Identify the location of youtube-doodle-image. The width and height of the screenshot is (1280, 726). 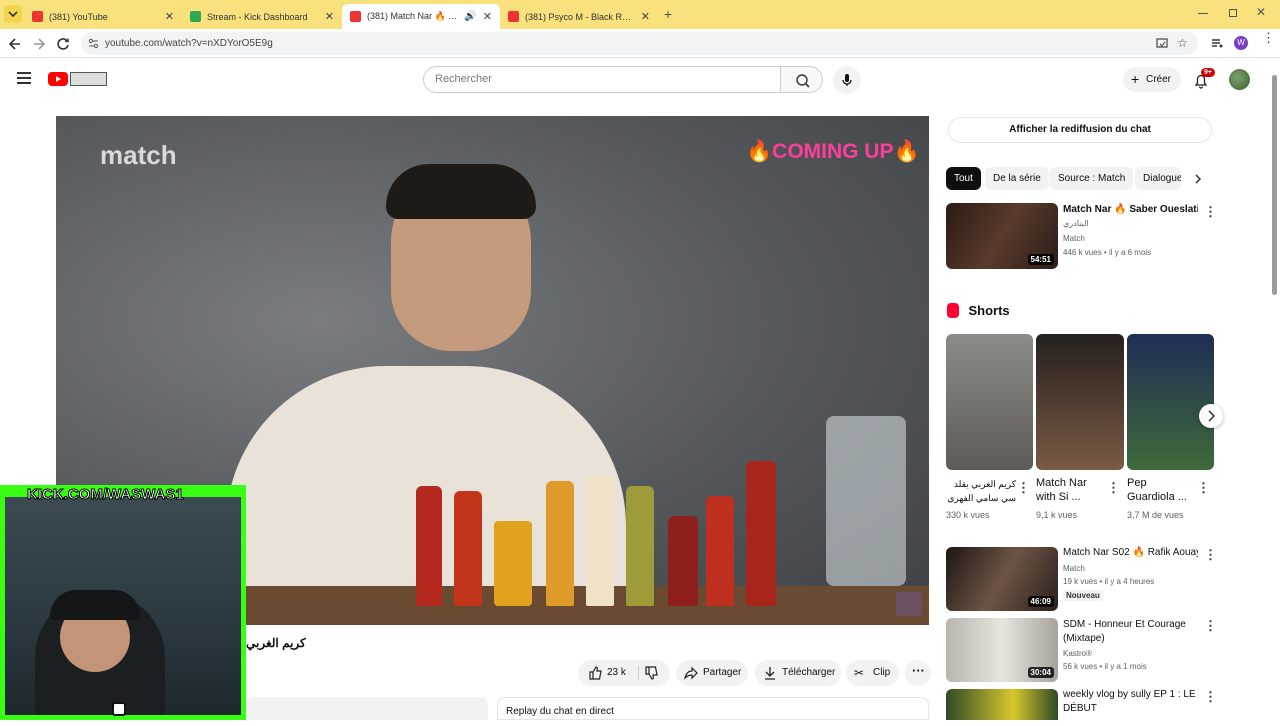
(88, 79).